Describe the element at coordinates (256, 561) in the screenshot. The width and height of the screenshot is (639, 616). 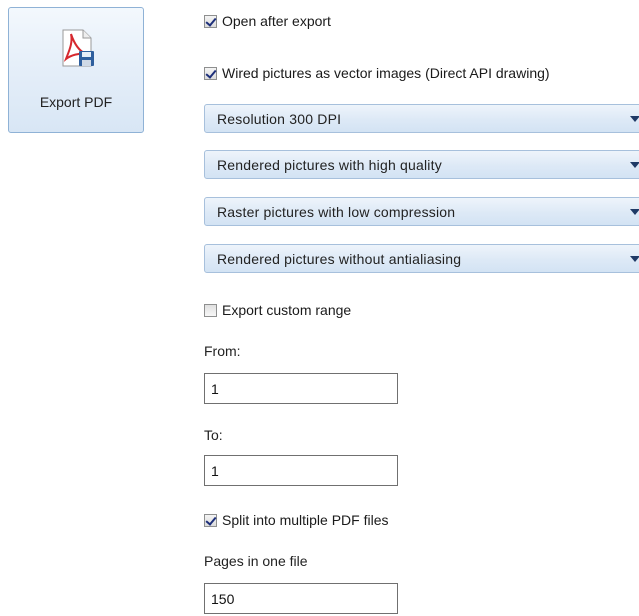
I see `pages-in-one-file-label: Pages in one file` at that location.